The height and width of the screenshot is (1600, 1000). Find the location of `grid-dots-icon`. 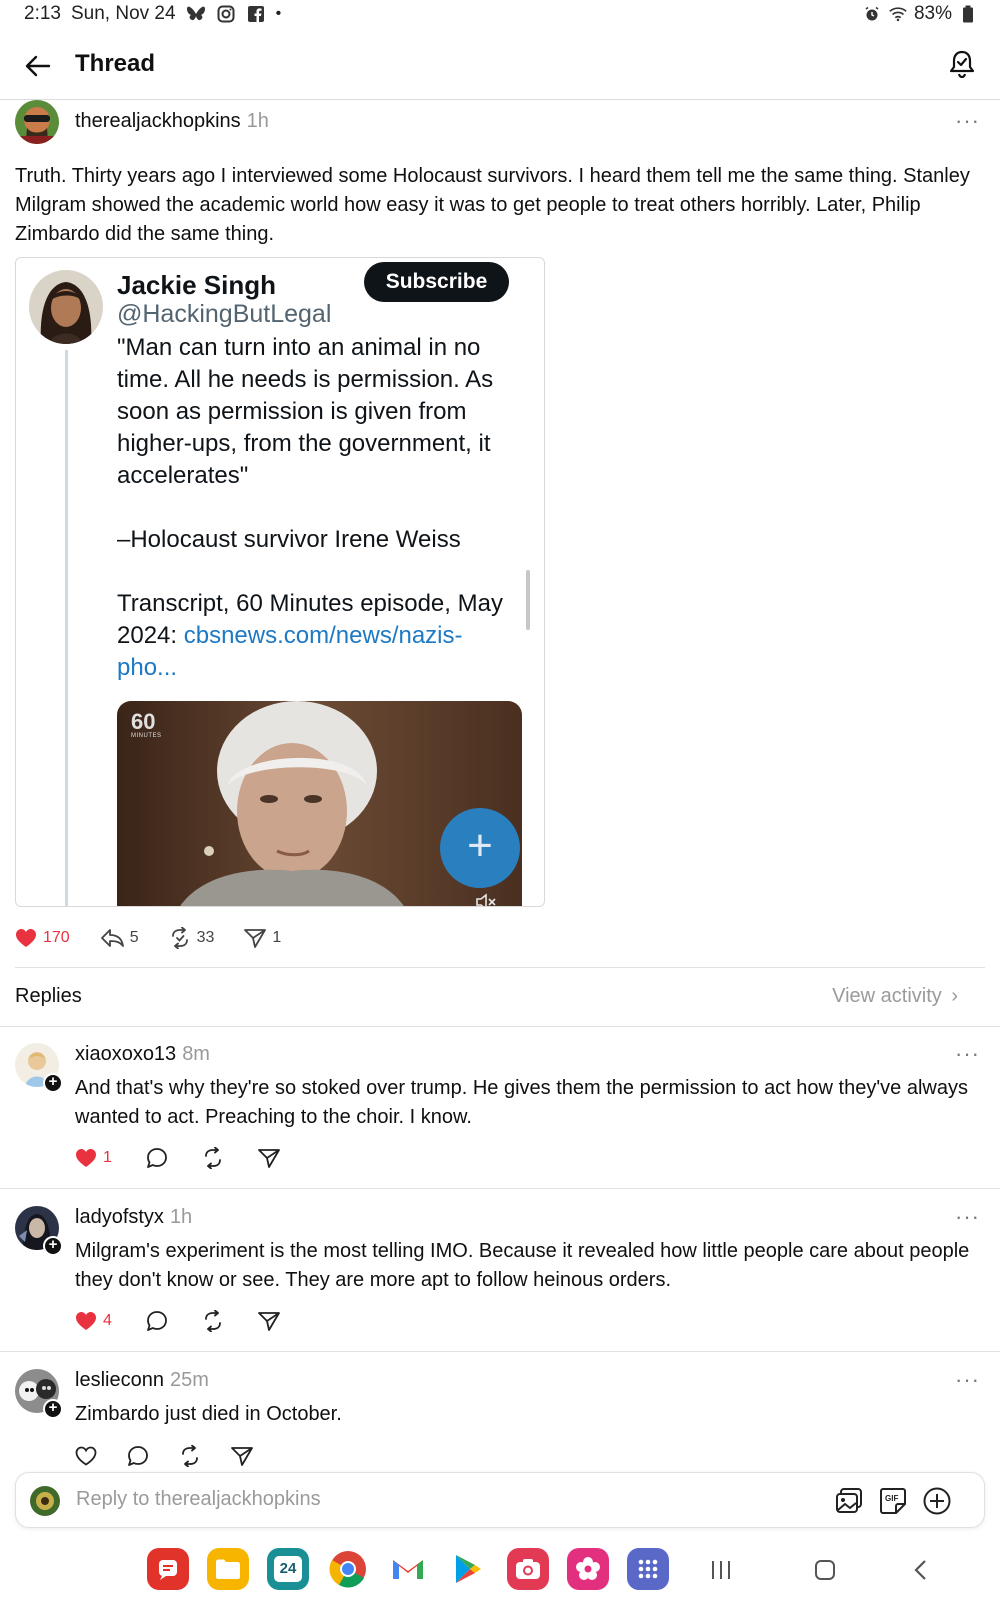

grid-dots-icon is located at coordinates (648, 1569).